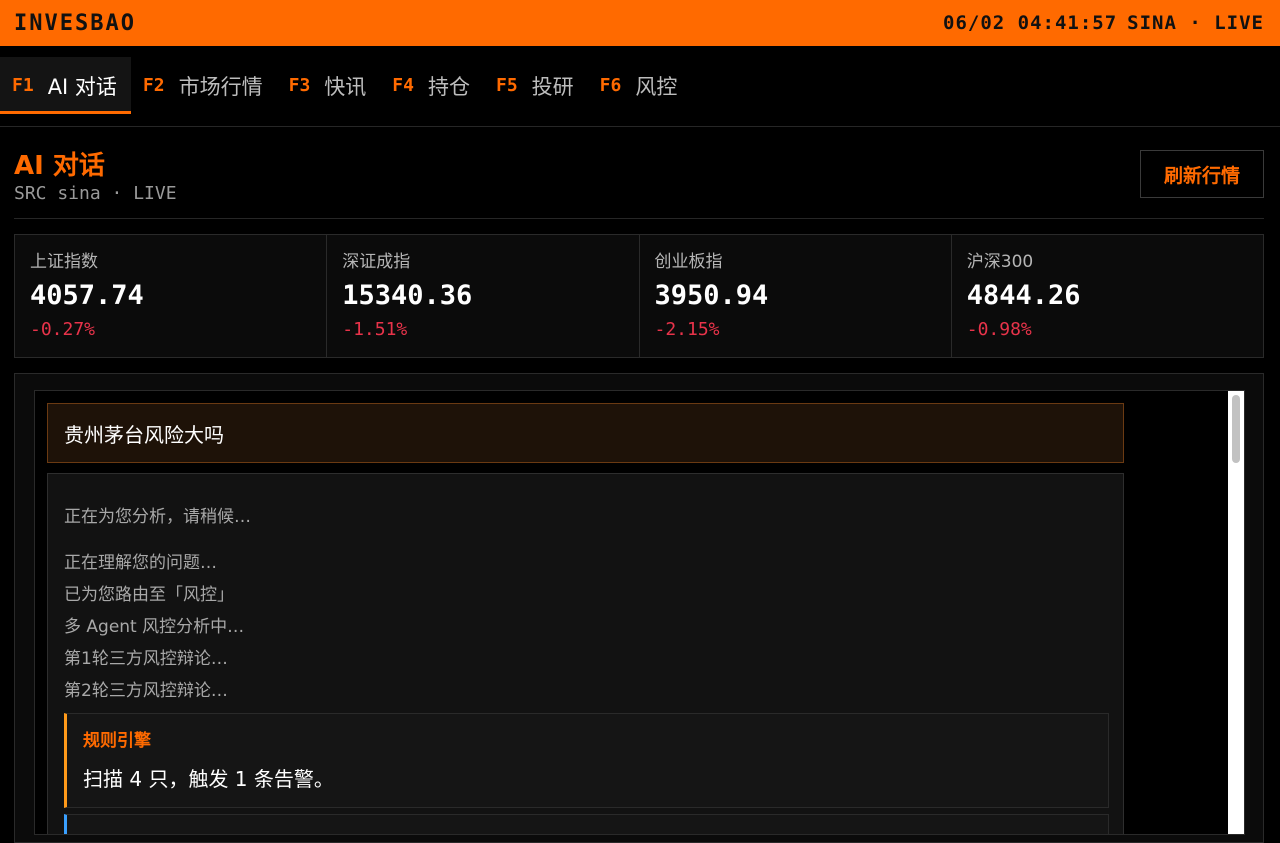  I want to click on rule-card-title: 规则引擎, so click(117, 741).